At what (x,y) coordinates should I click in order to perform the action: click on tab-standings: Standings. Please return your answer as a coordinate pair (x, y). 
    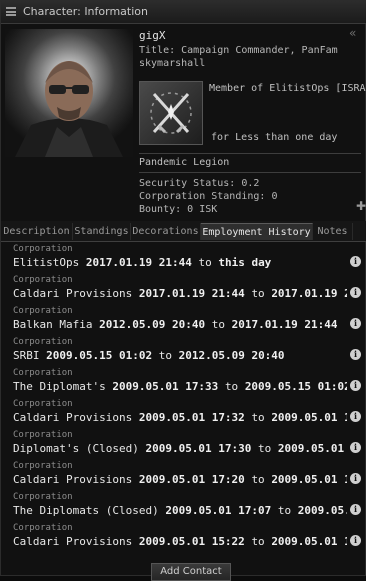
    Looking at the image, I should click on (102, 231).